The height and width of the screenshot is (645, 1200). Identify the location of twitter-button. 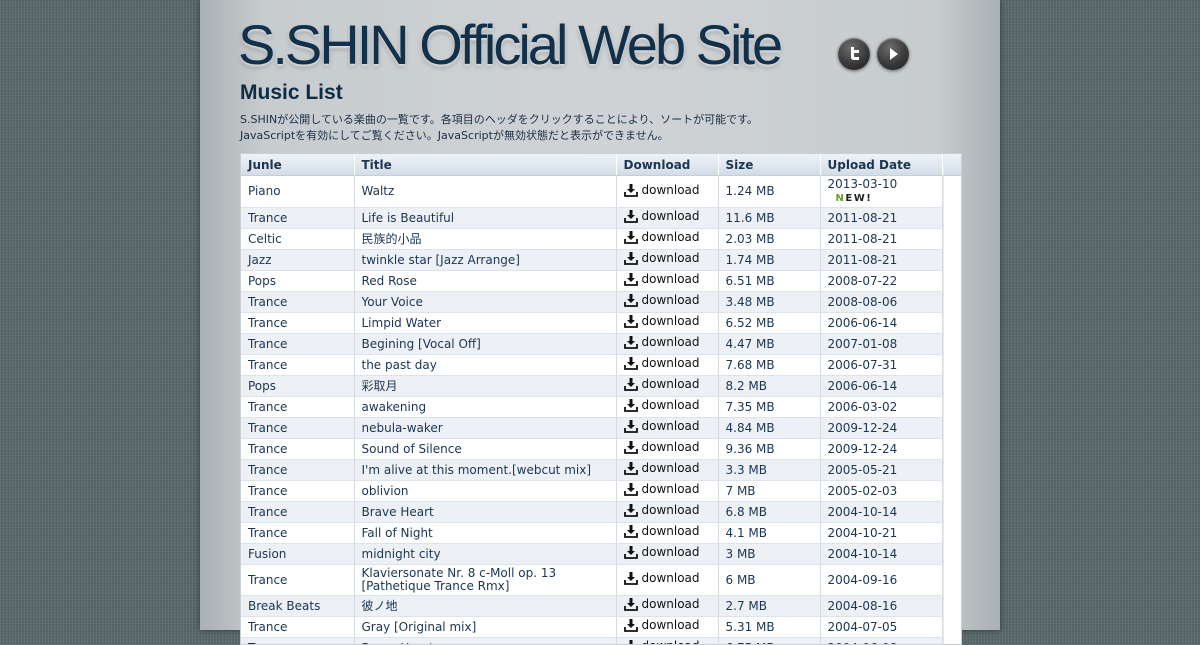
(854, 54).